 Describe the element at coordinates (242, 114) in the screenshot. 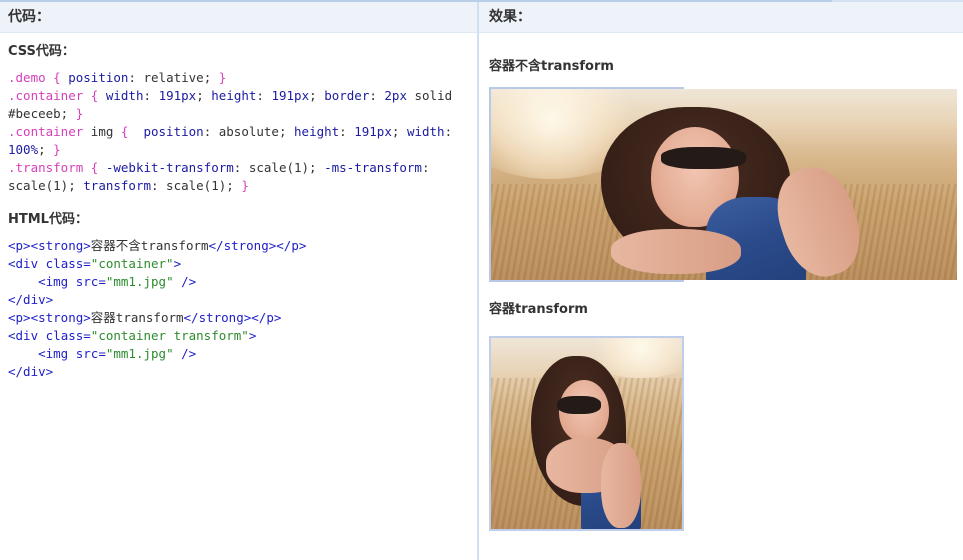

I see `css-code-line: #beceeb; }` at that location.